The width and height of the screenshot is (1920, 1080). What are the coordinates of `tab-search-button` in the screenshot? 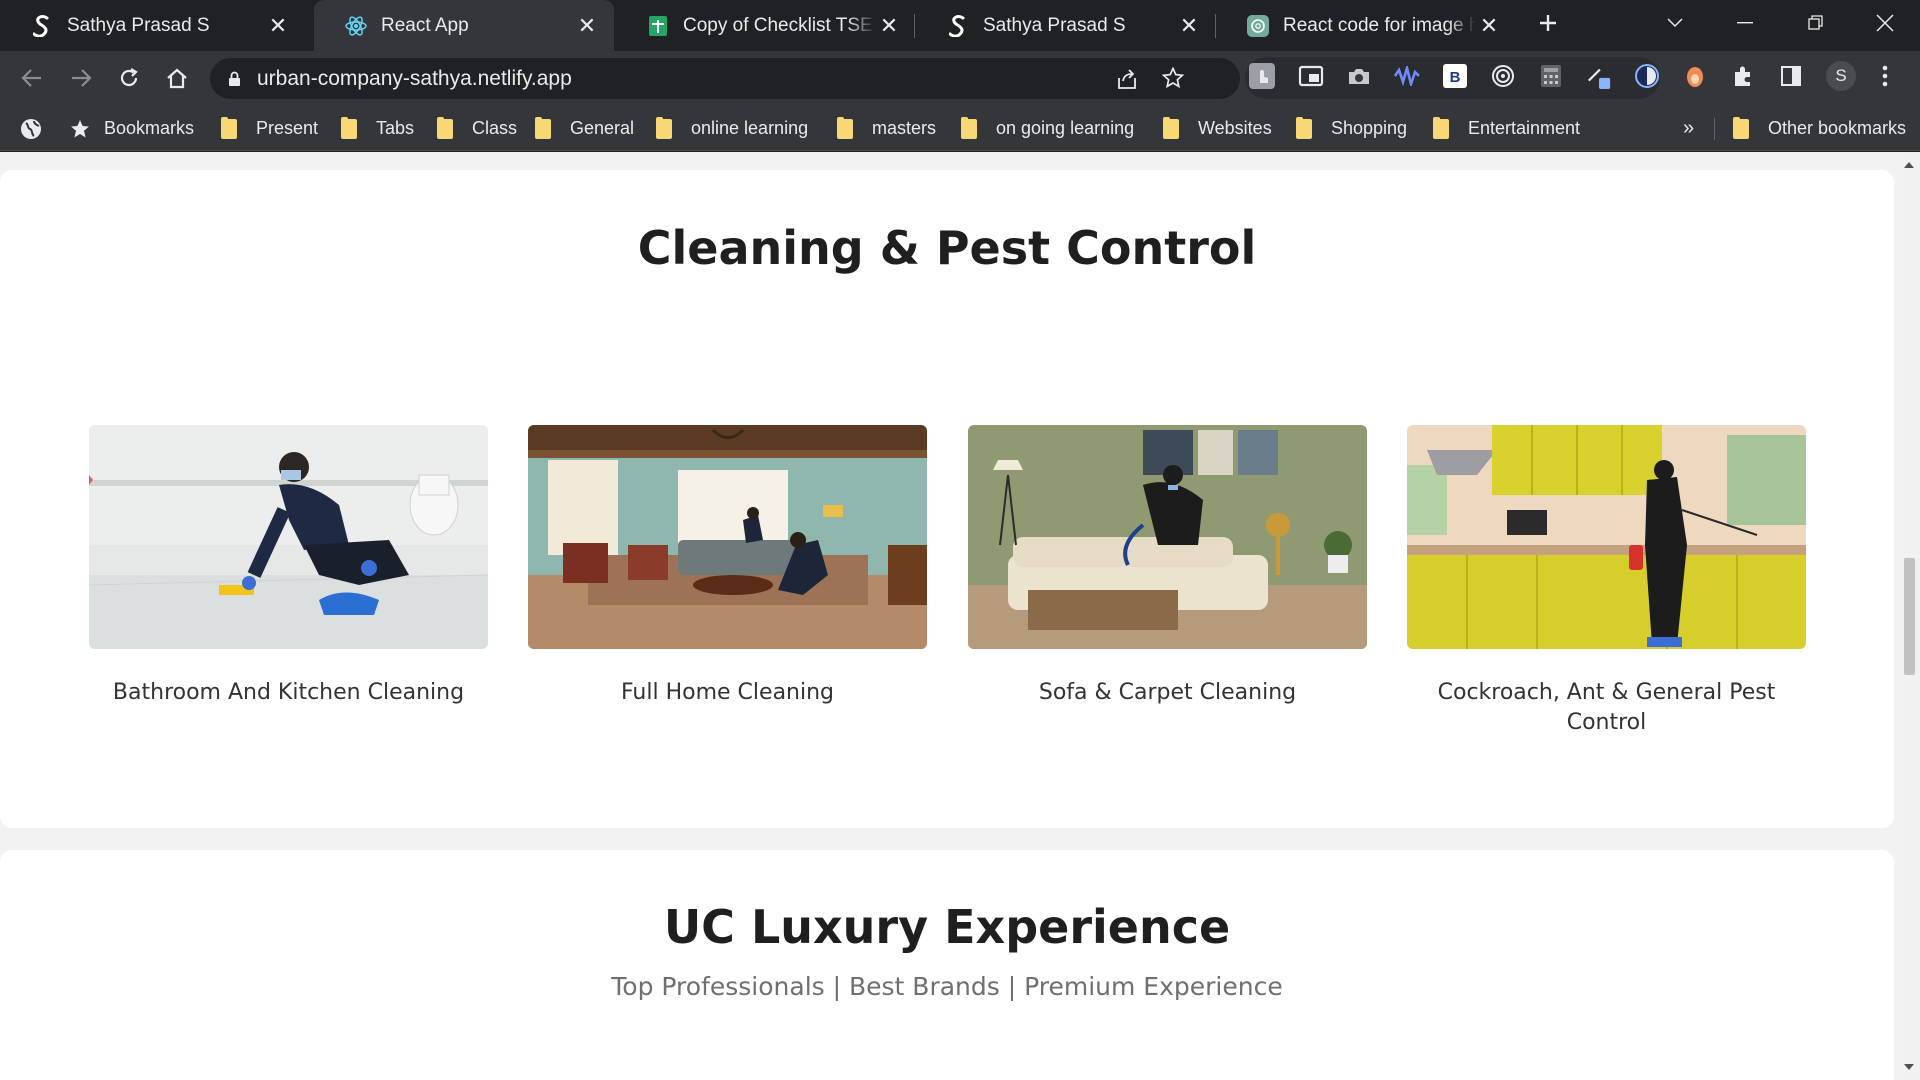 It's located at (1675, 22).